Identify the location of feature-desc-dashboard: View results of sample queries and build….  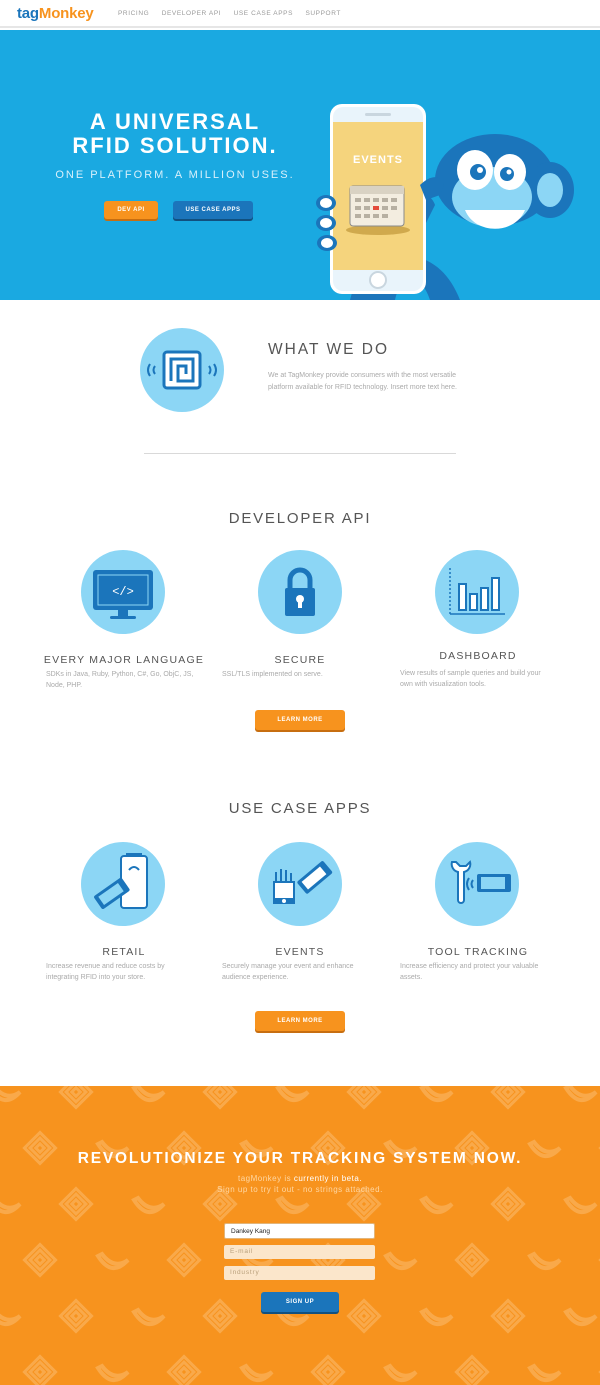
(470, 679).